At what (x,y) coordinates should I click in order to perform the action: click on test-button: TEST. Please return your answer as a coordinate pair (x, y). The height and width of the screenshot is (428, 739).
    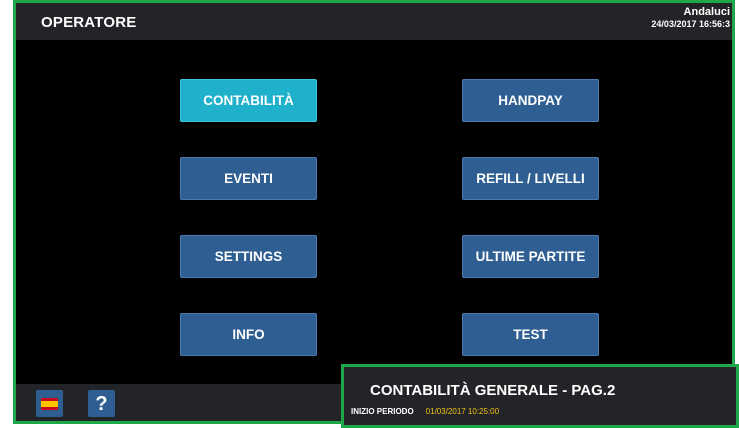
    Looking at the image, I should click on (530, 334).